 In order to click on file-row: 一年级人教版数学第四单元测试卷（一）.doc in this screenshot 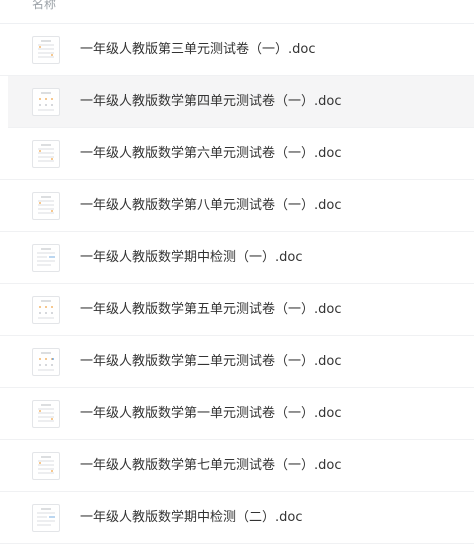, I will do `click(241, 102)`.